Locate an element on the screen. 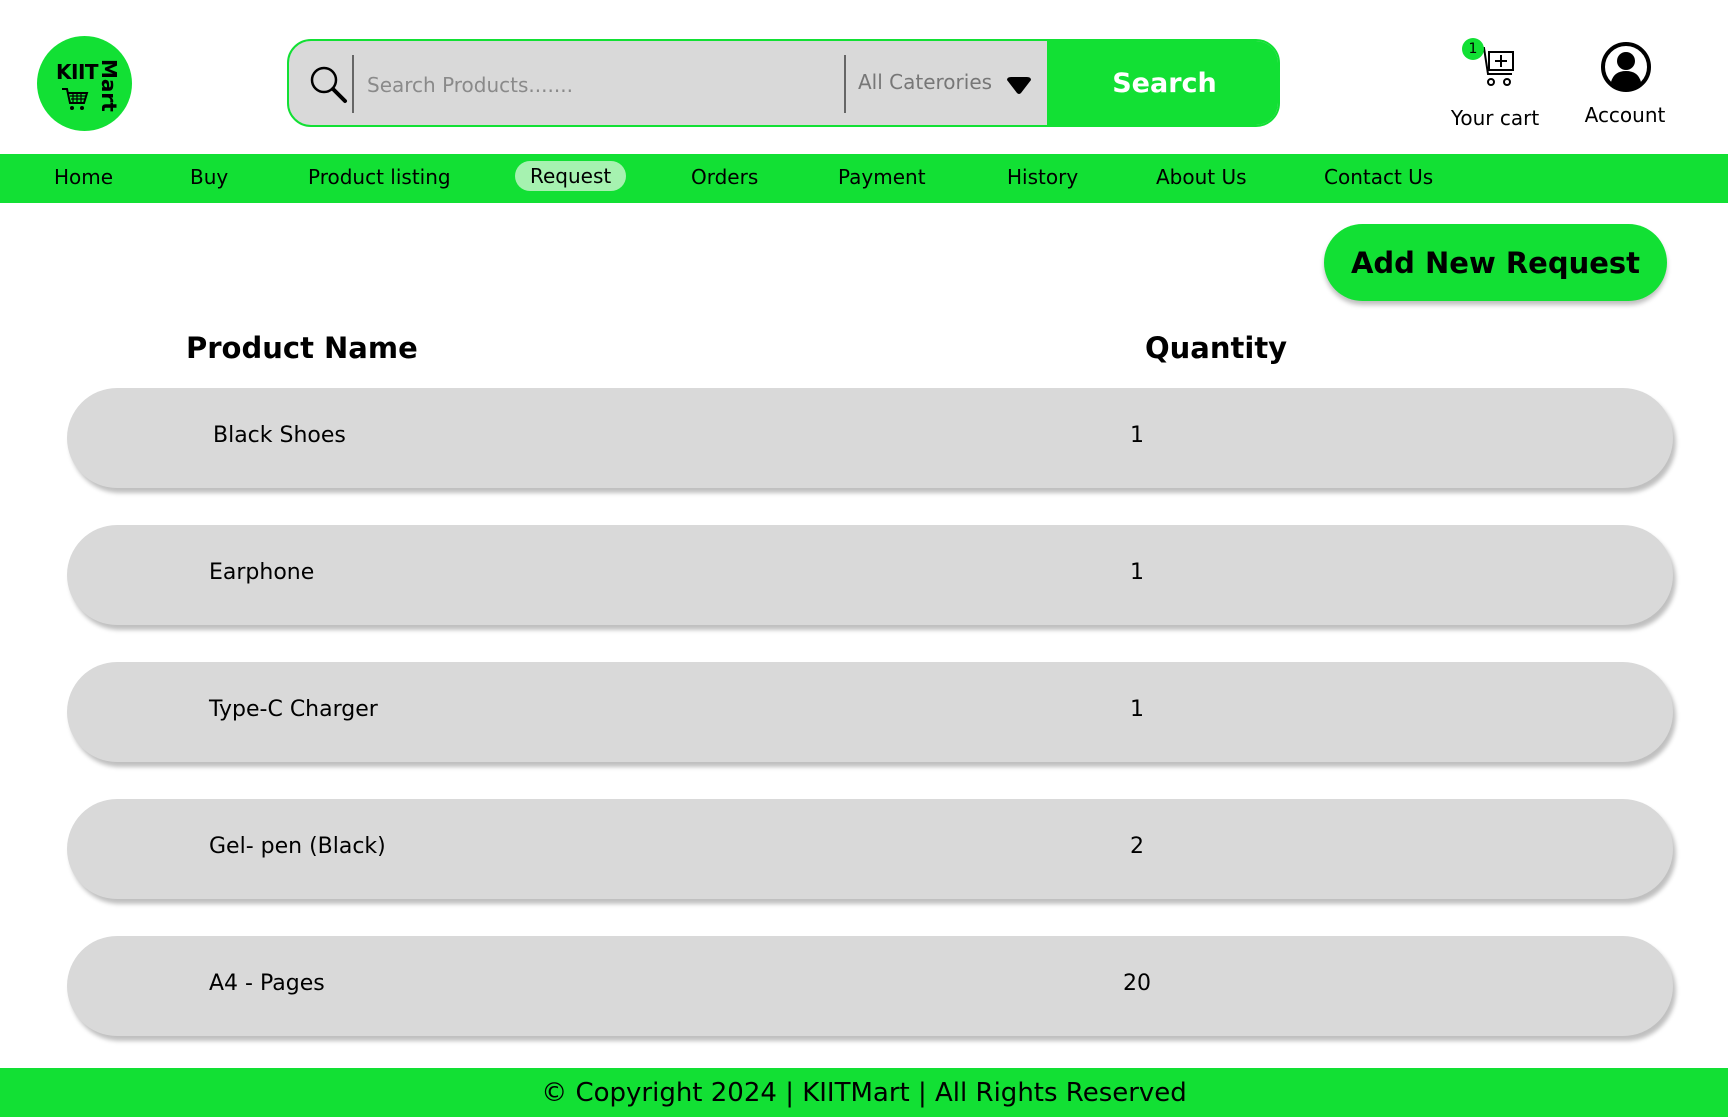 The image size is (1728, 1117). nav-item-buy: Buy is located at coordinates (209, 177).